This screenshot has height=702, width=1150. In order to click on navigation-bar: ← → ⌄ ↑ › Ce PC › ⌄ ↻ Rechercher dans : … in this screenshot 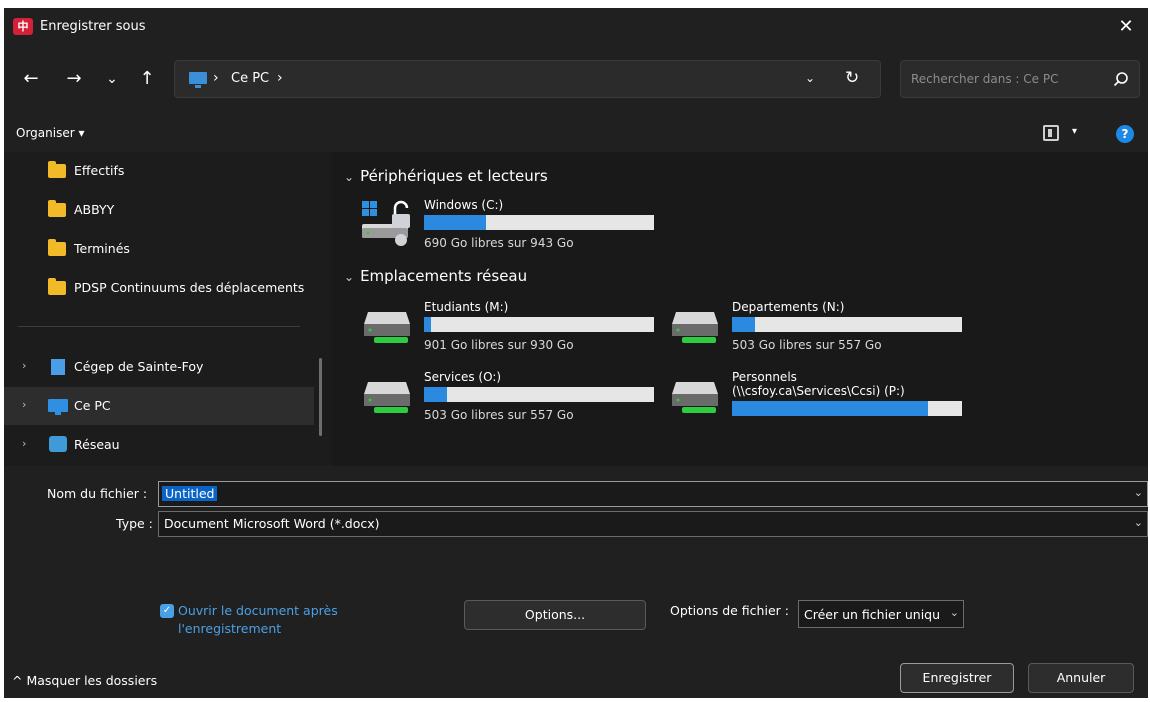, I will do `click(576, 82)`.